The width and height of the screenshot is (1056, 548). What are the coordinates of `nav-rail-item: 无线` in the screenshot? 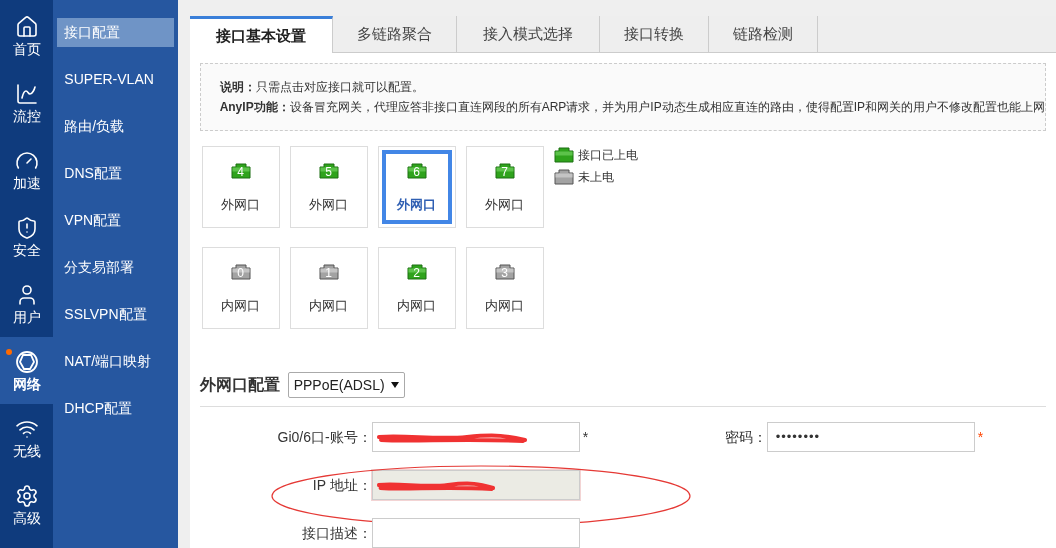 It's located at (27, 437).